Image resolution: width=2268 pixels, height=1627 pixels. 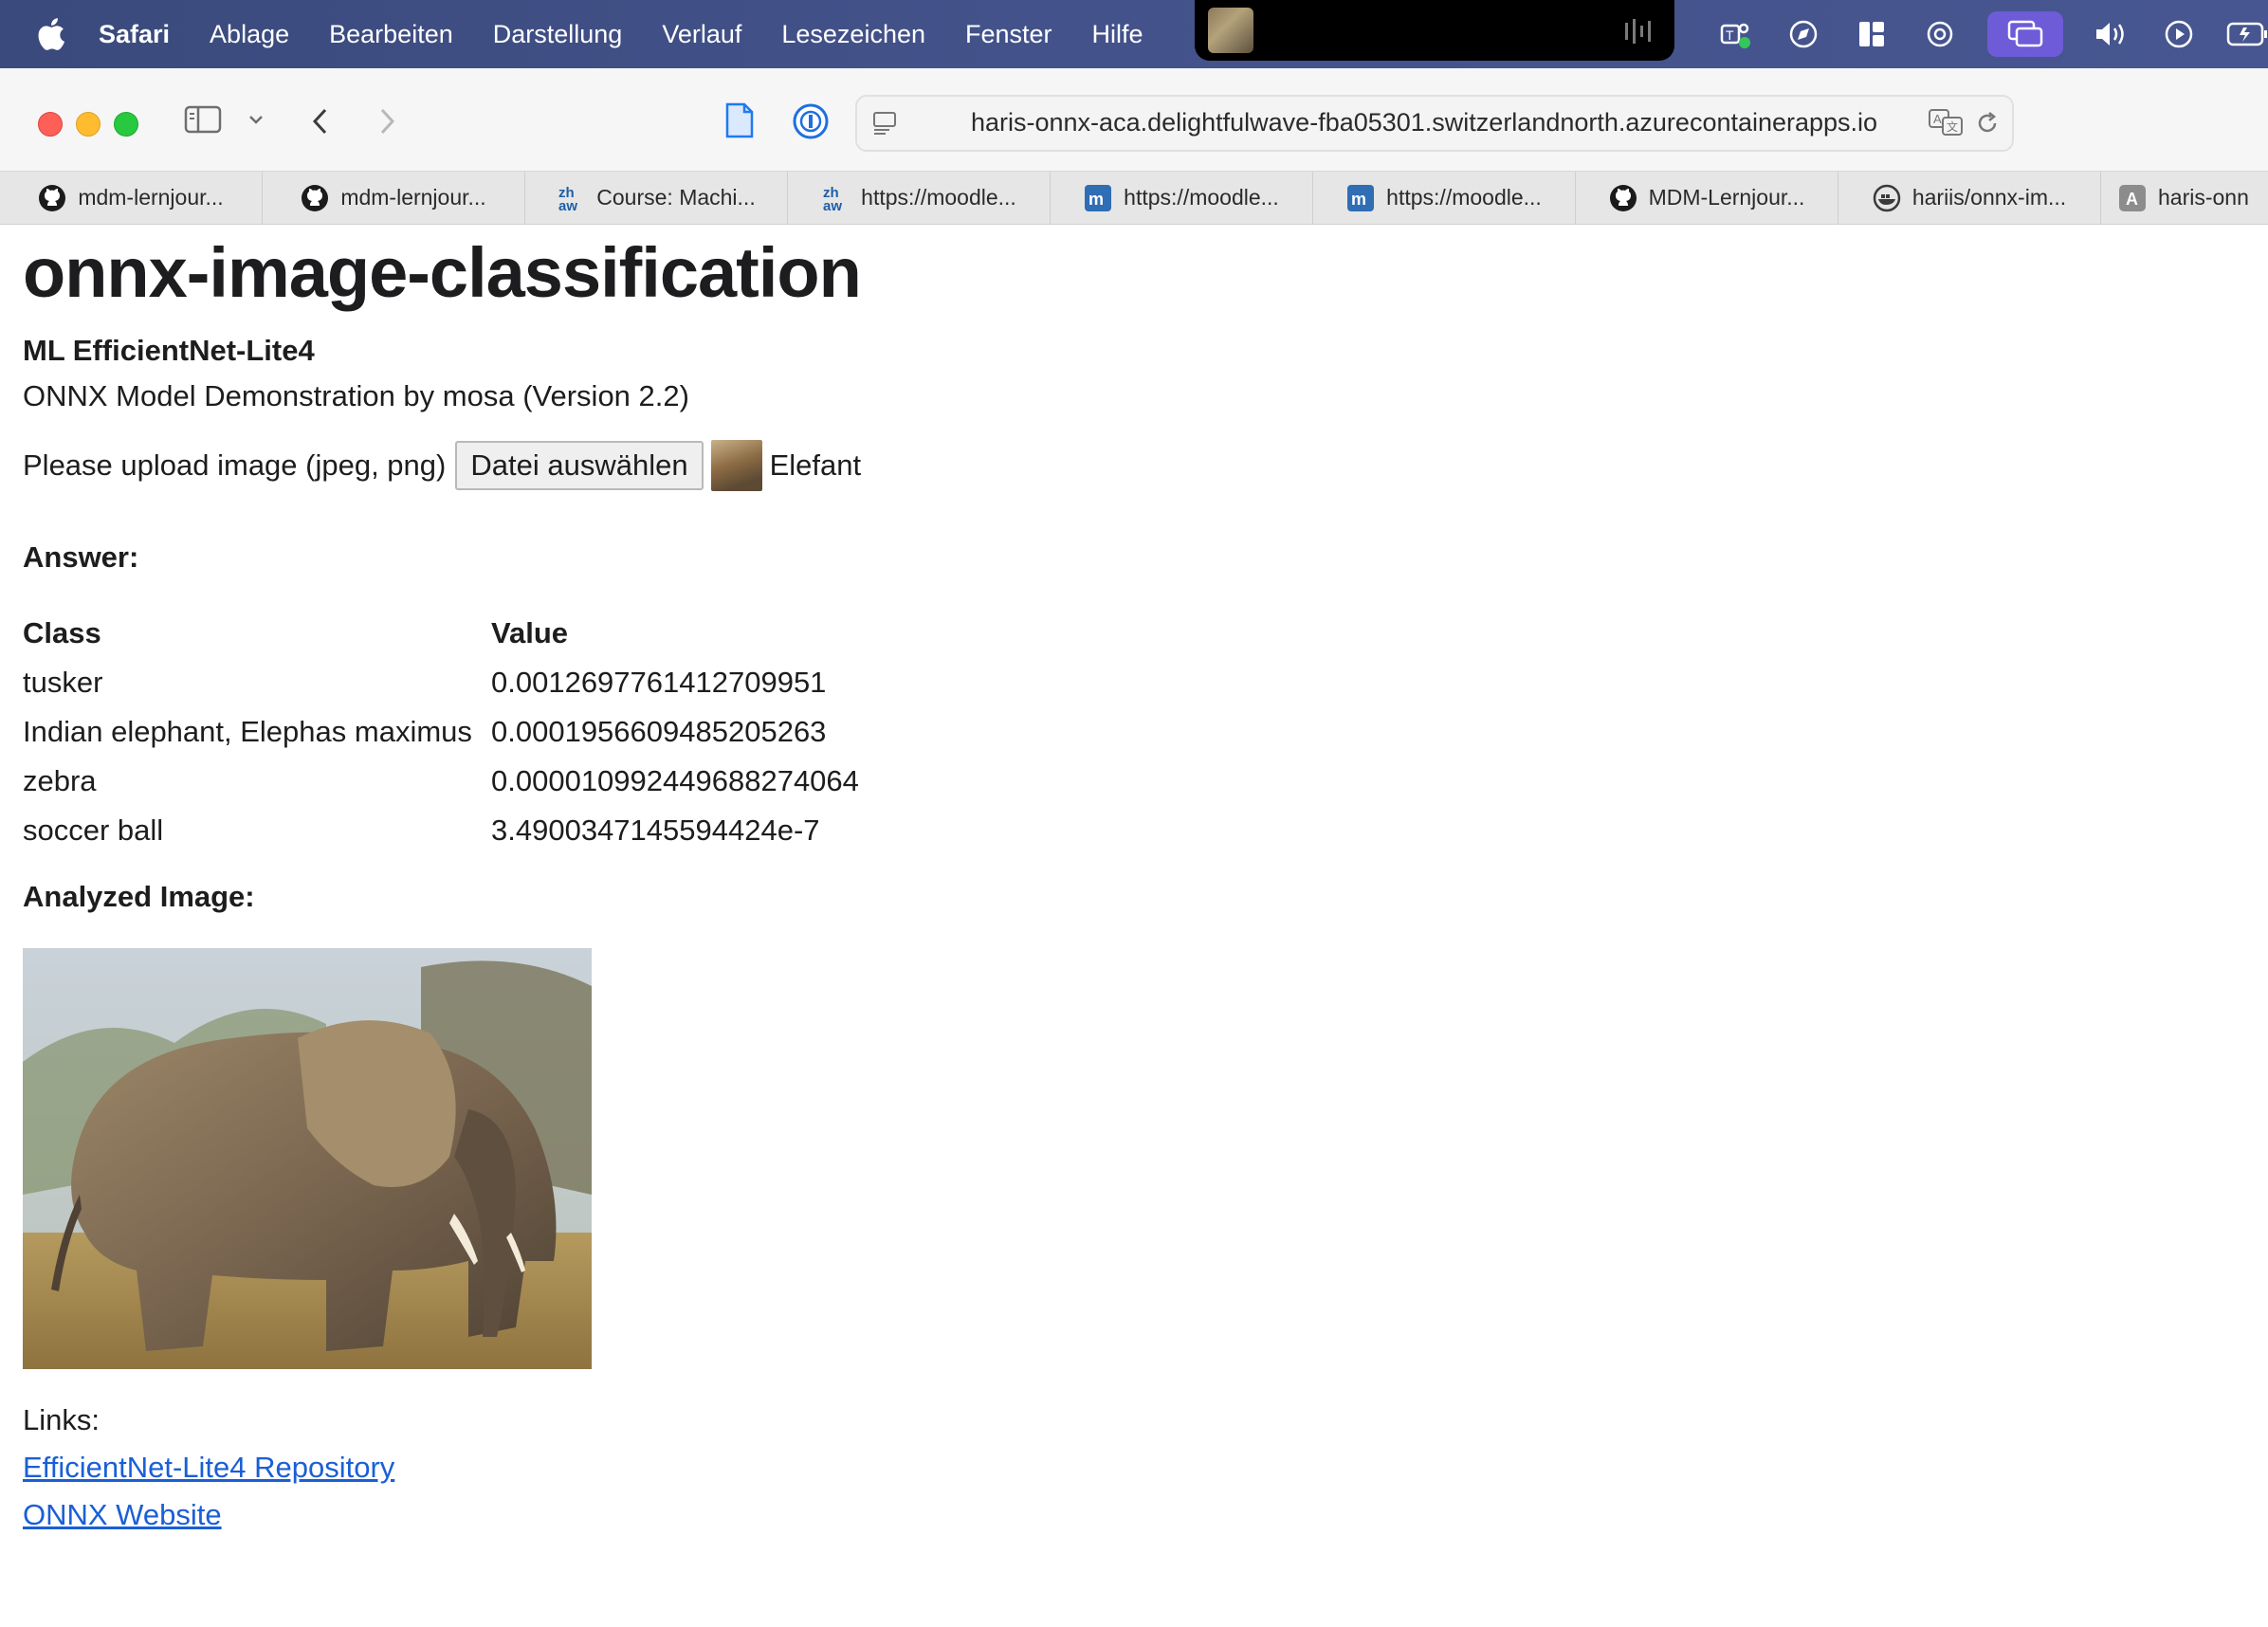 I want to click on menu-hilfe: Hilfe, so click(x=1118, y=34).